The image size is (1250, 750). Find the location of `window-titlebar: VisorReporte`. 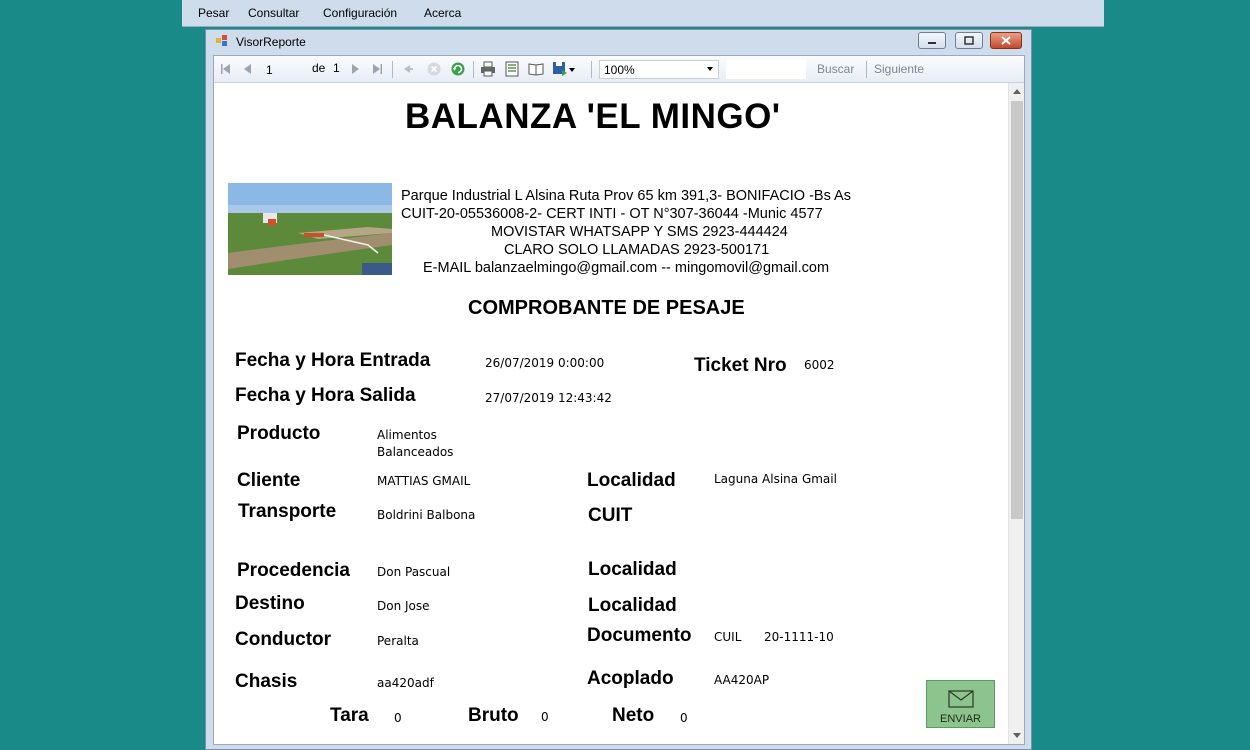

window-titlebar: VisorReporte is located at coordinates (618, 42).